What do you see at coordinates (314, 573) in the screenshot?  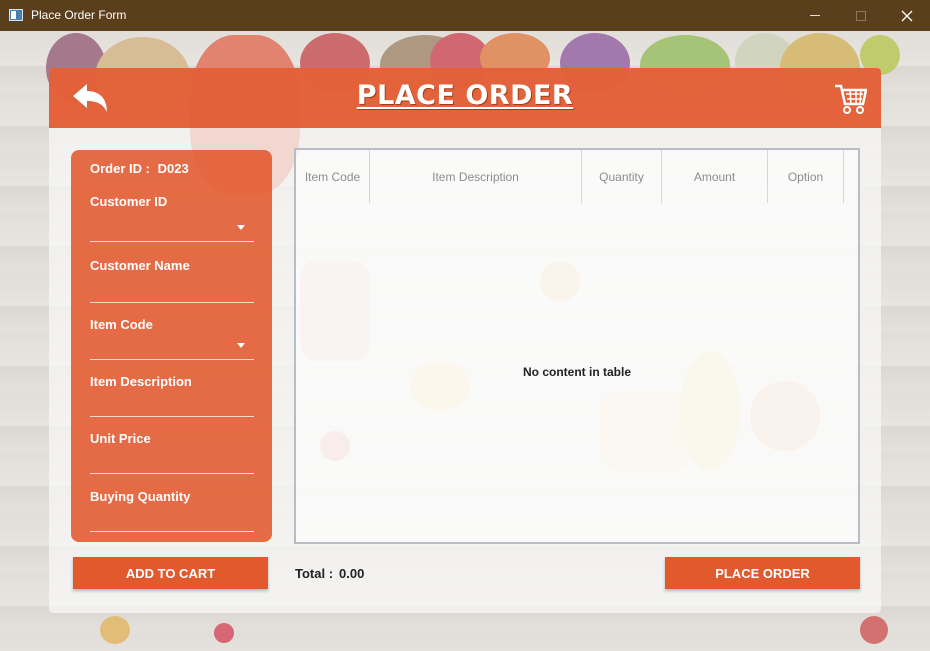 I see `total-label: Total :` at bounding box center [314, 573].